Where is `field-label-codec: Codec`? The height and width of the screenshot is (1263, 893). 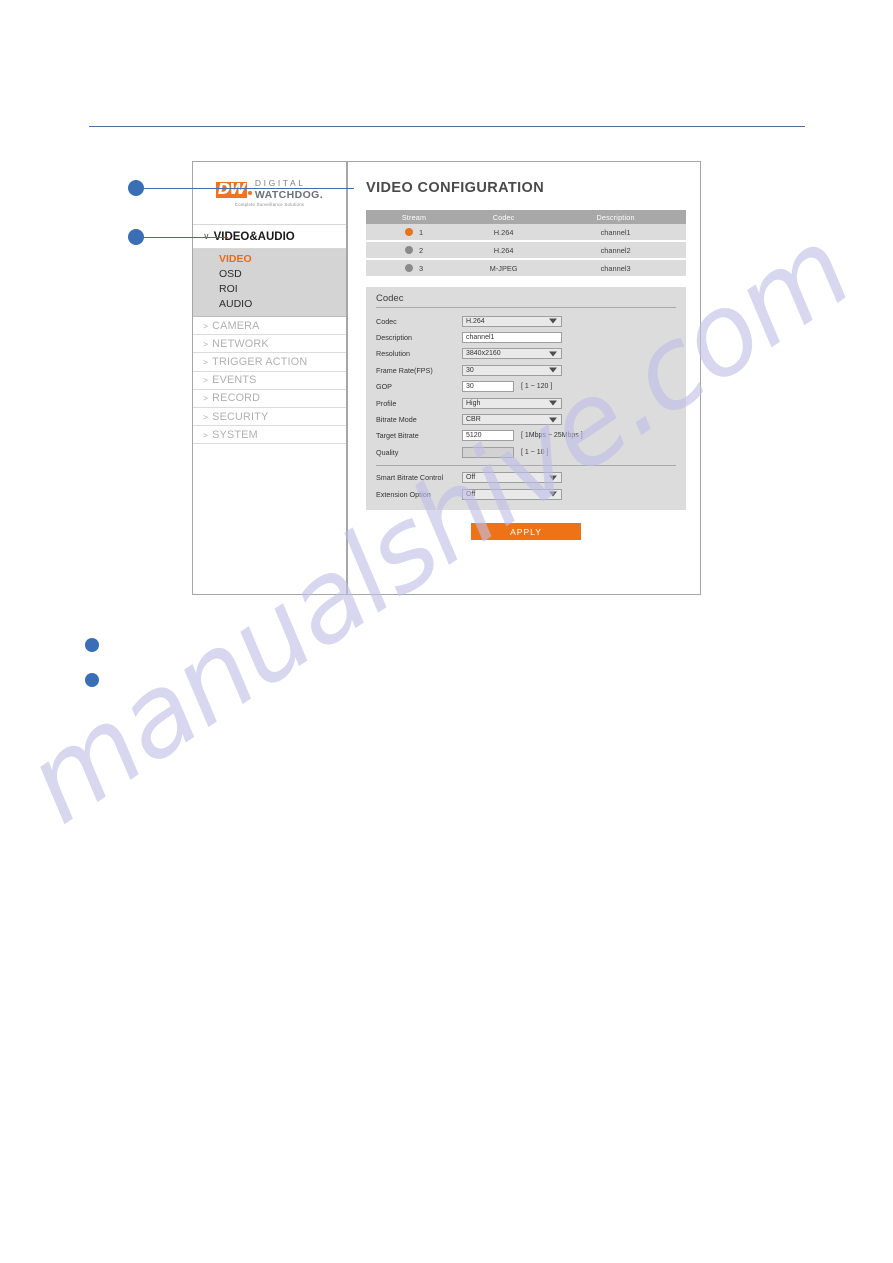
field-label-codec: Codec is located at coordinates (386, 321).